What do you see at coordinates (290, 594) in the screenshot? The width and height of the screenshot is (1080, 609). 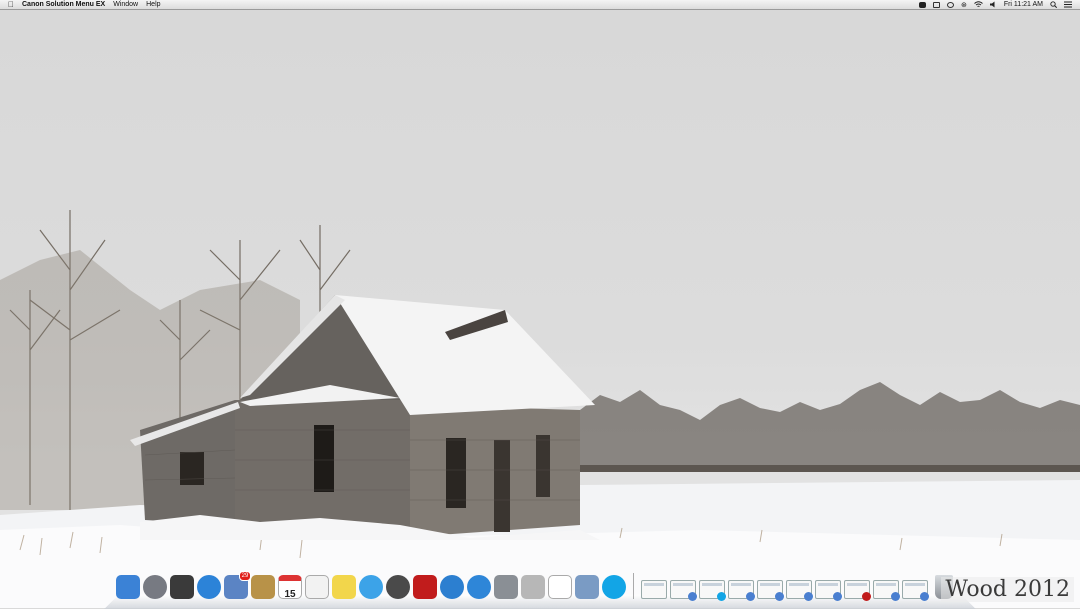 I see `calendar-date: 15` at bounding box center [290, 594].